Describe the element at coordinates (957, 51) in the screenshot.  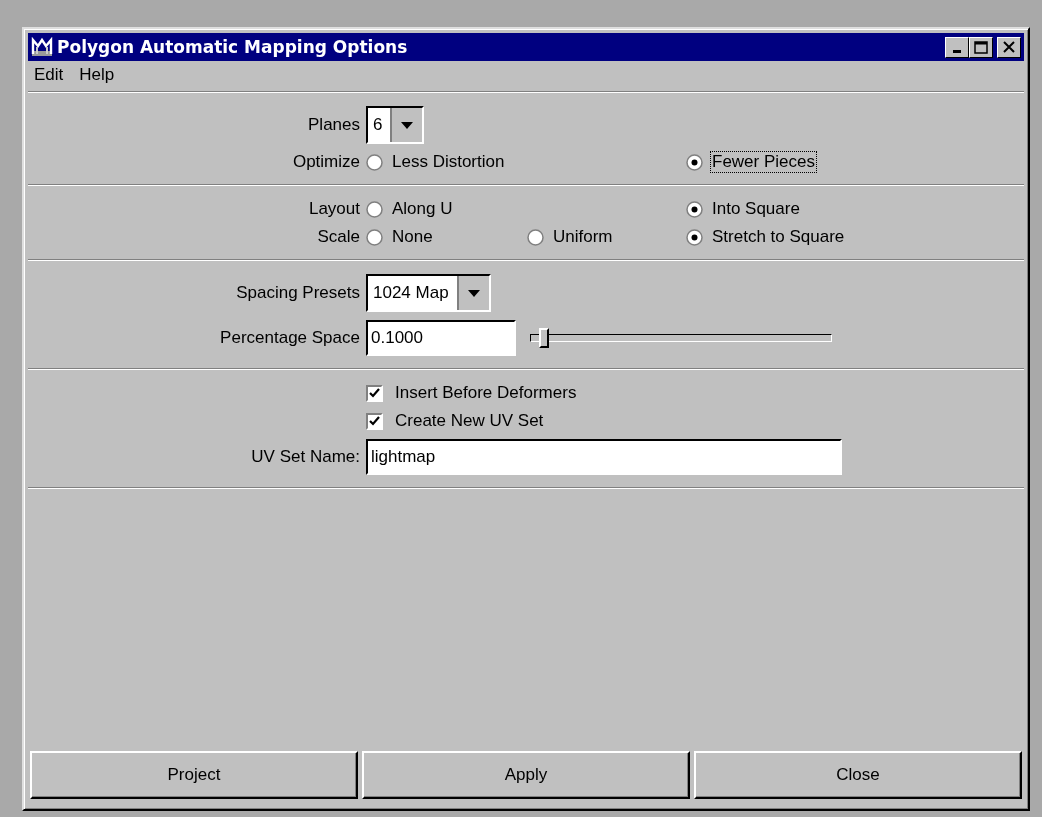
I see `minimize-icon` at that location.